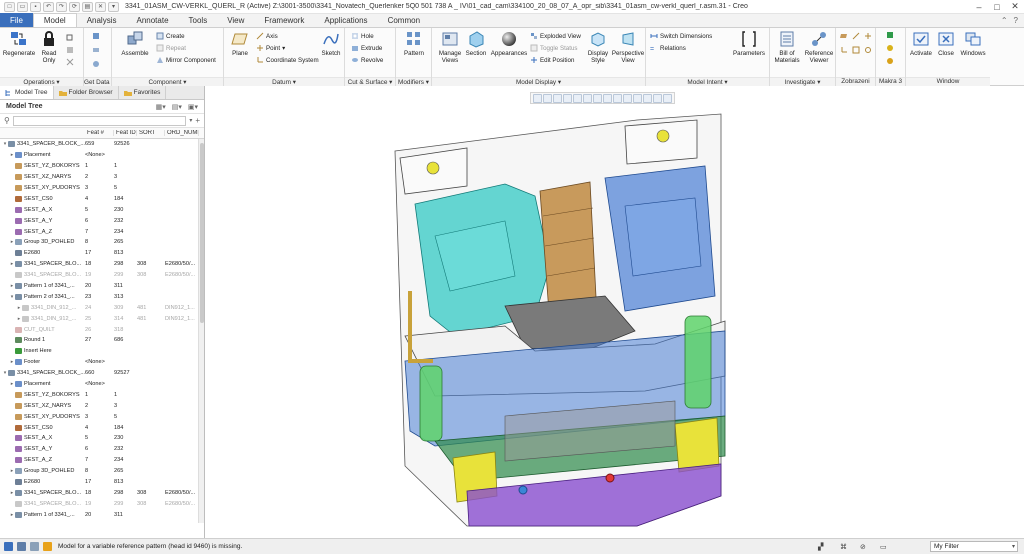 Image resolution: width=1024 pixels, height=554 pixels. What do you see at coordinates (948, 81) in the screenshot?
I see `group-window-label: Window` at bounding box center [948, 81].